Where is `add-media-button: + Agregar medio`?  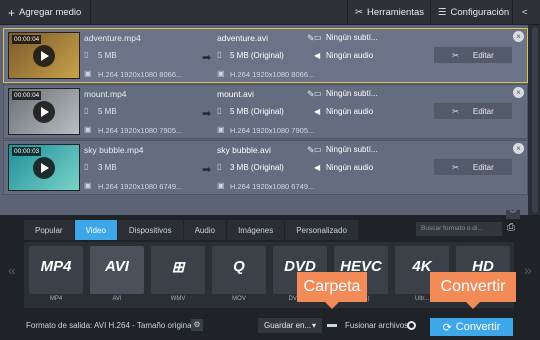 add-media-button: + Agregar medio is located at coordinates (44, 12).